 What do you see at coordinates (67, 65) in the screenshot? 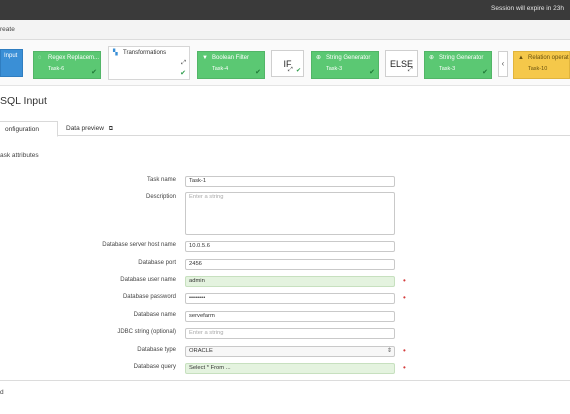
I see `pipeline-node-regex-replace: ◌ Regex Replacem... Task-6 ✔` at bounding box center [67, 65].